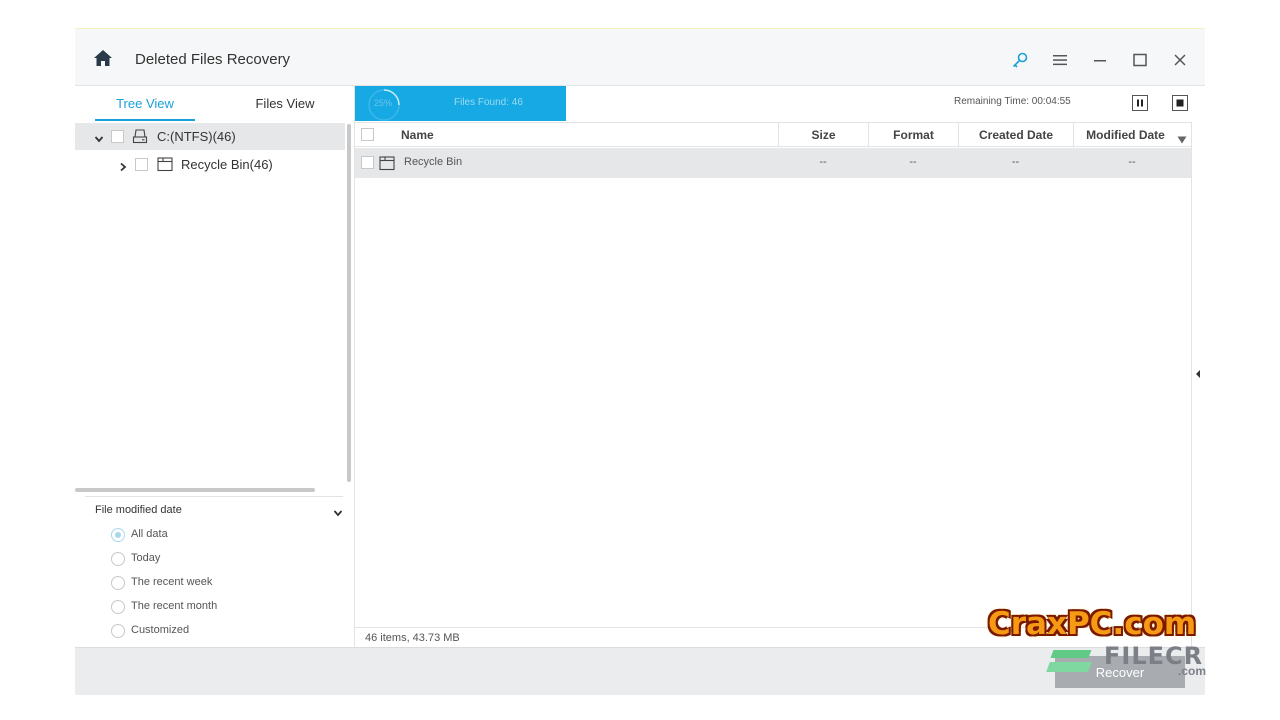 The width and height of the screenshot is (1280, 720). I want to click on select-all-checkbox, so click(367, 134).